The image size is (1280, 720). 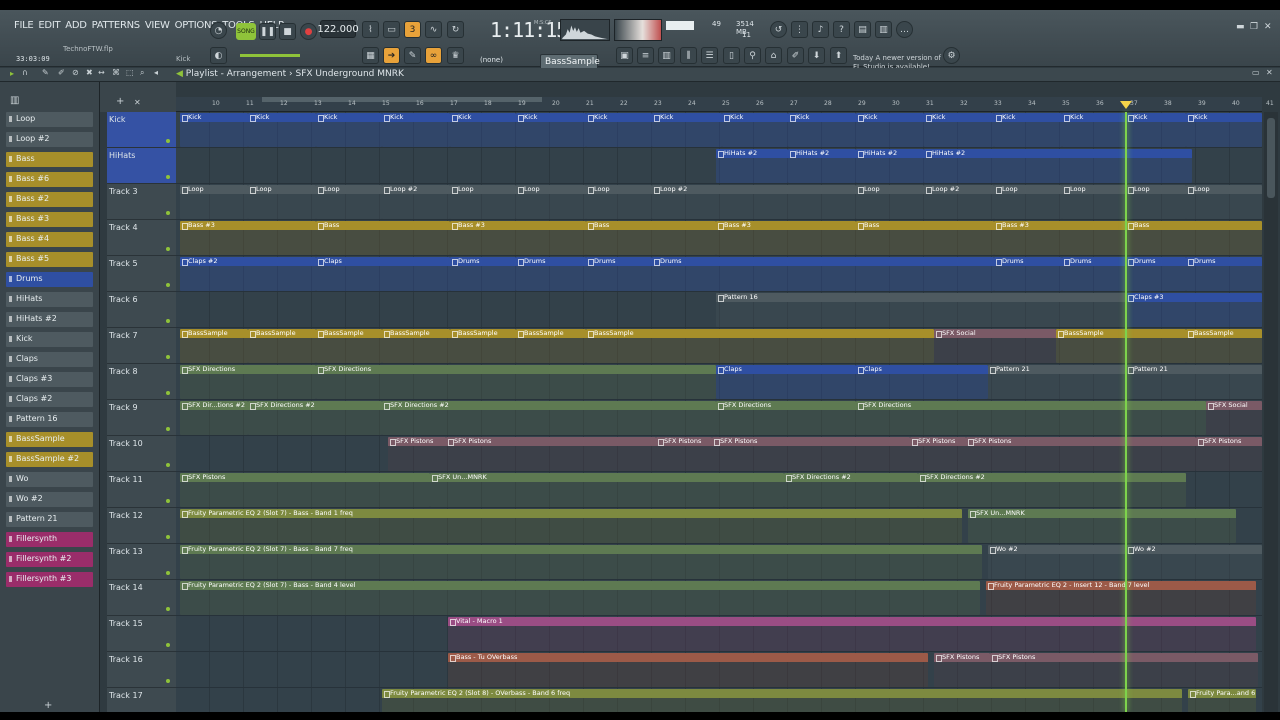 I want to click on track-header: Track 9, so click(x=141, y=418).